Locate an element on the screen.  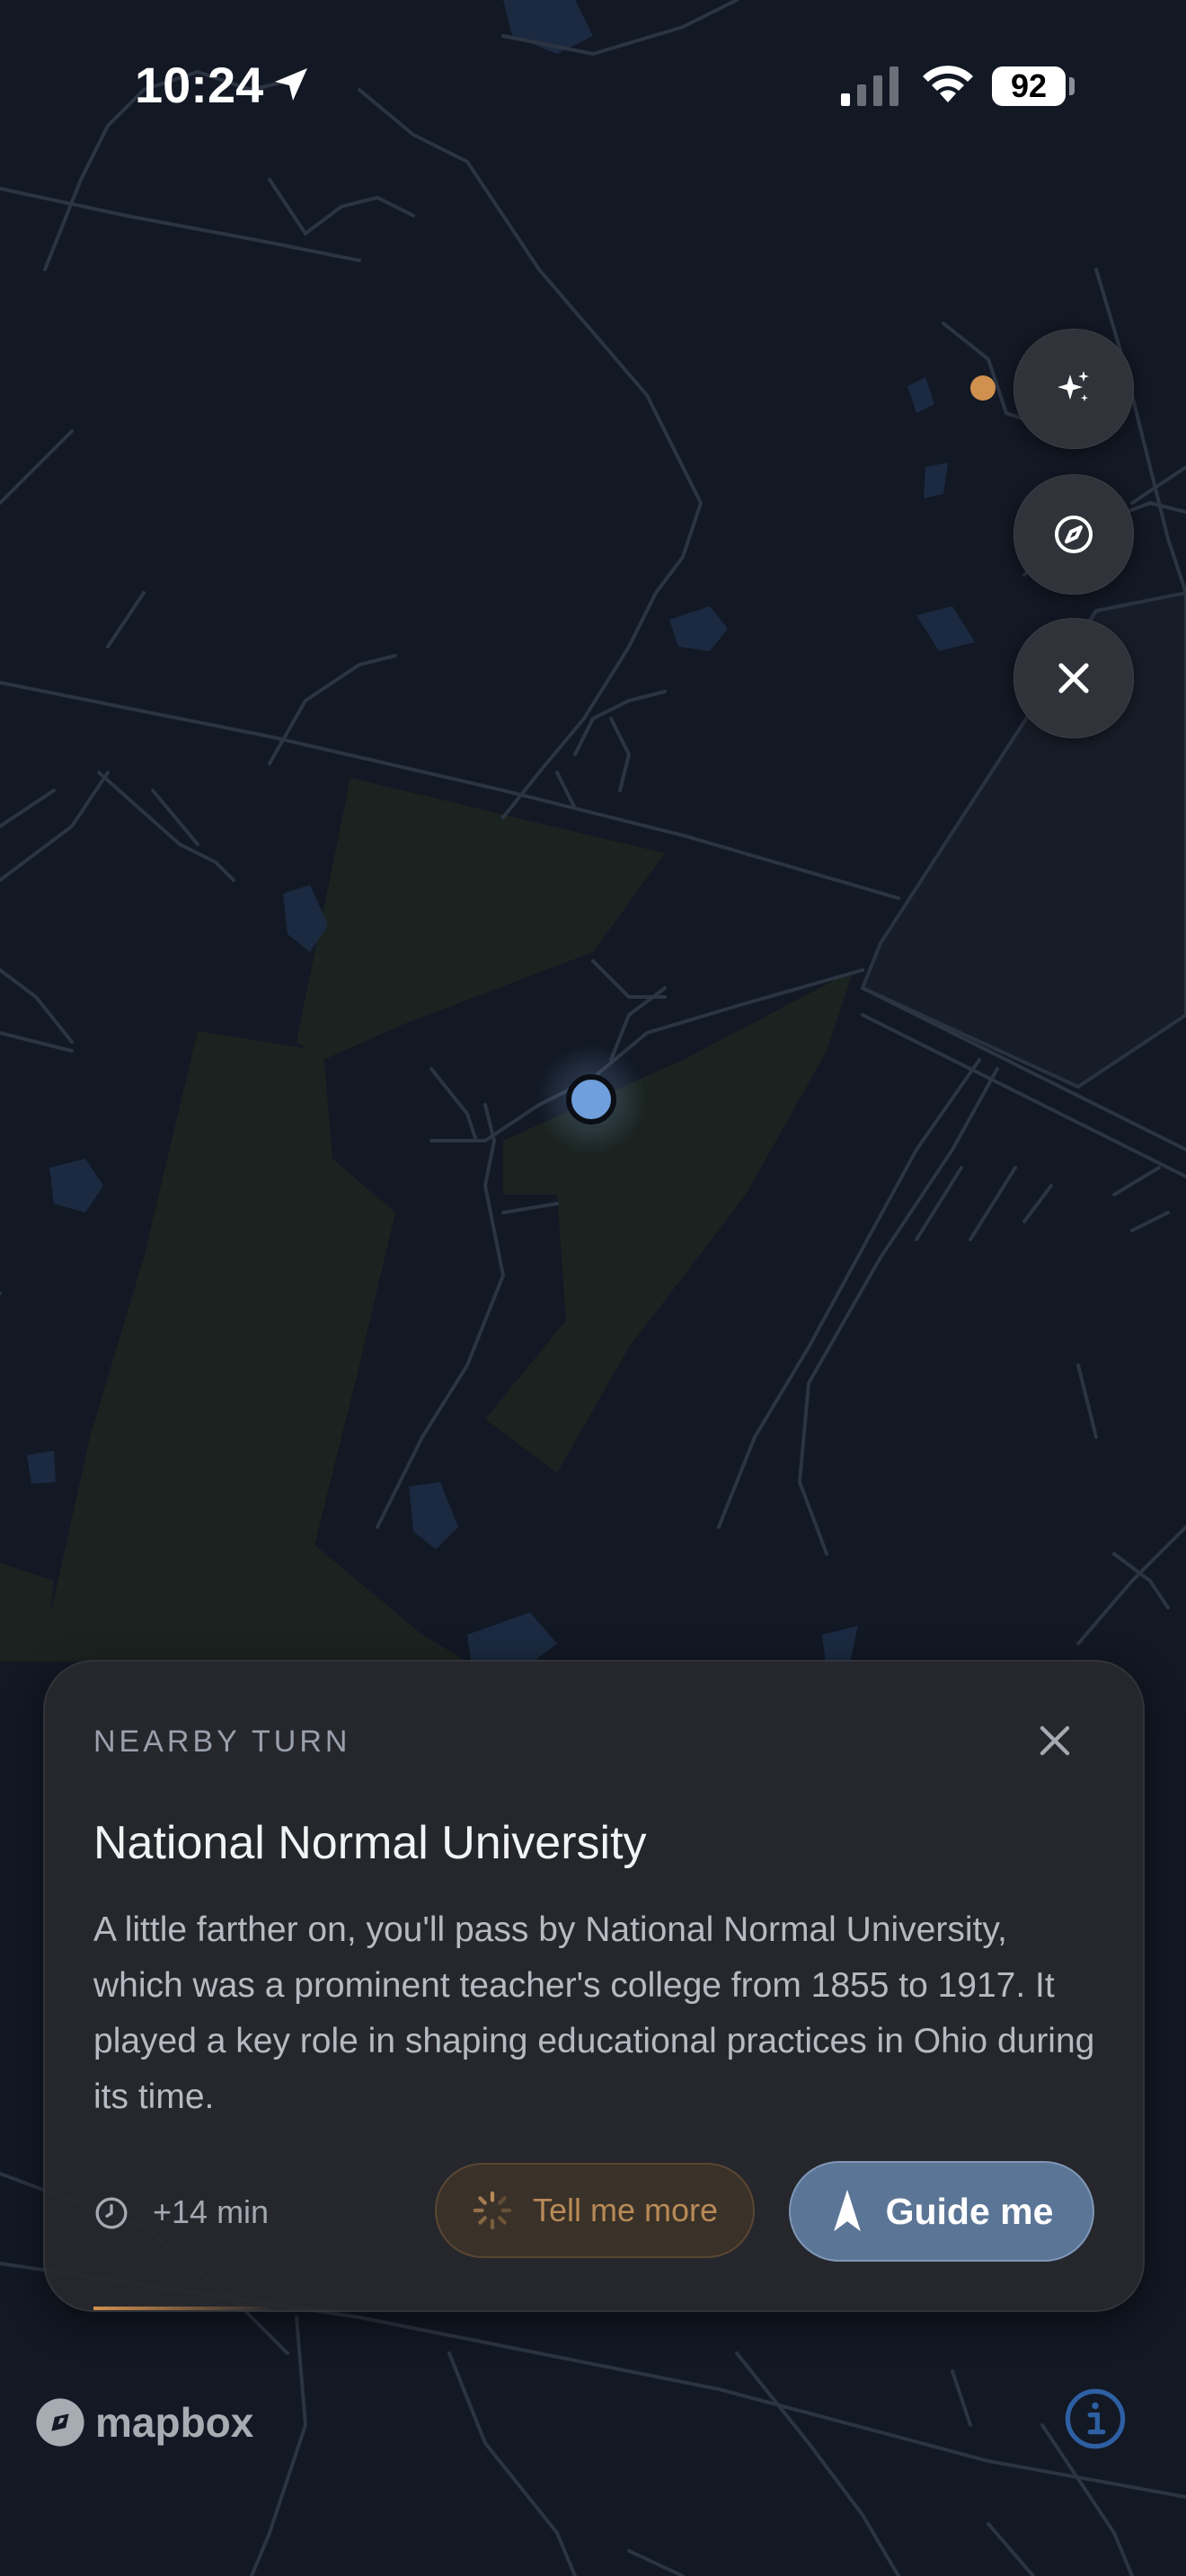
card-kicker: NEARBY TURN is located at coordinates (222, 1742).